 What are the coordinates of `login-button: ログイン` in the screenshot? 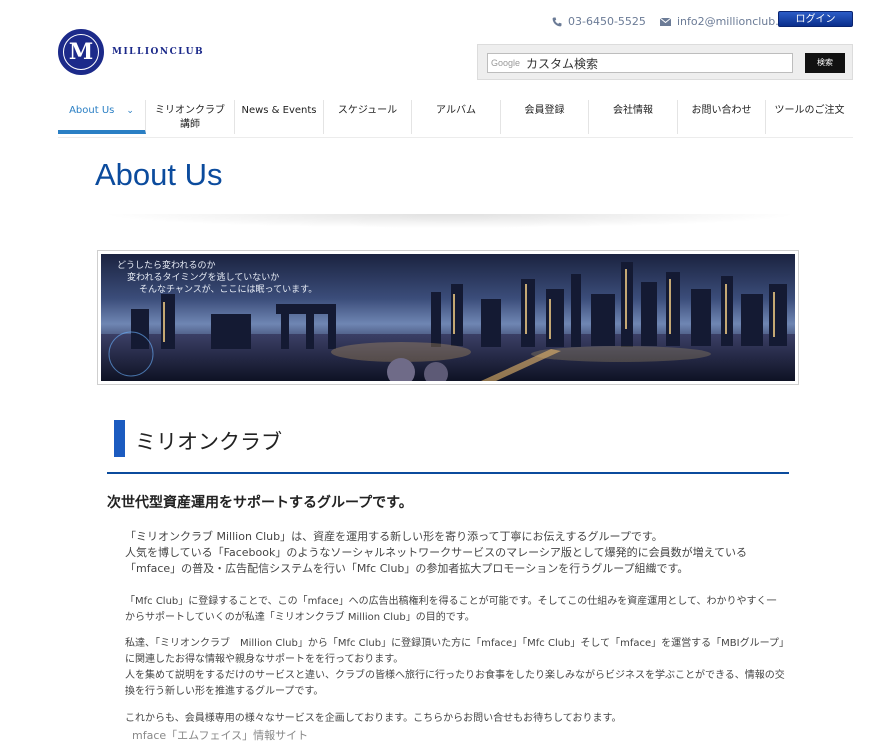 It's located at (815, 19).